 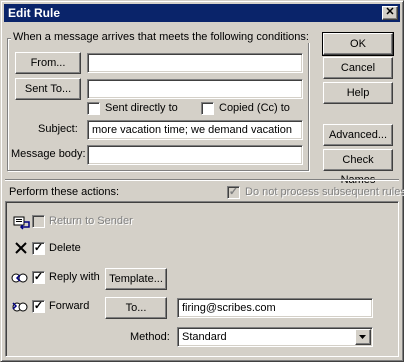 I want to click on subject-label: Subject:, so click(x=58, y=129).